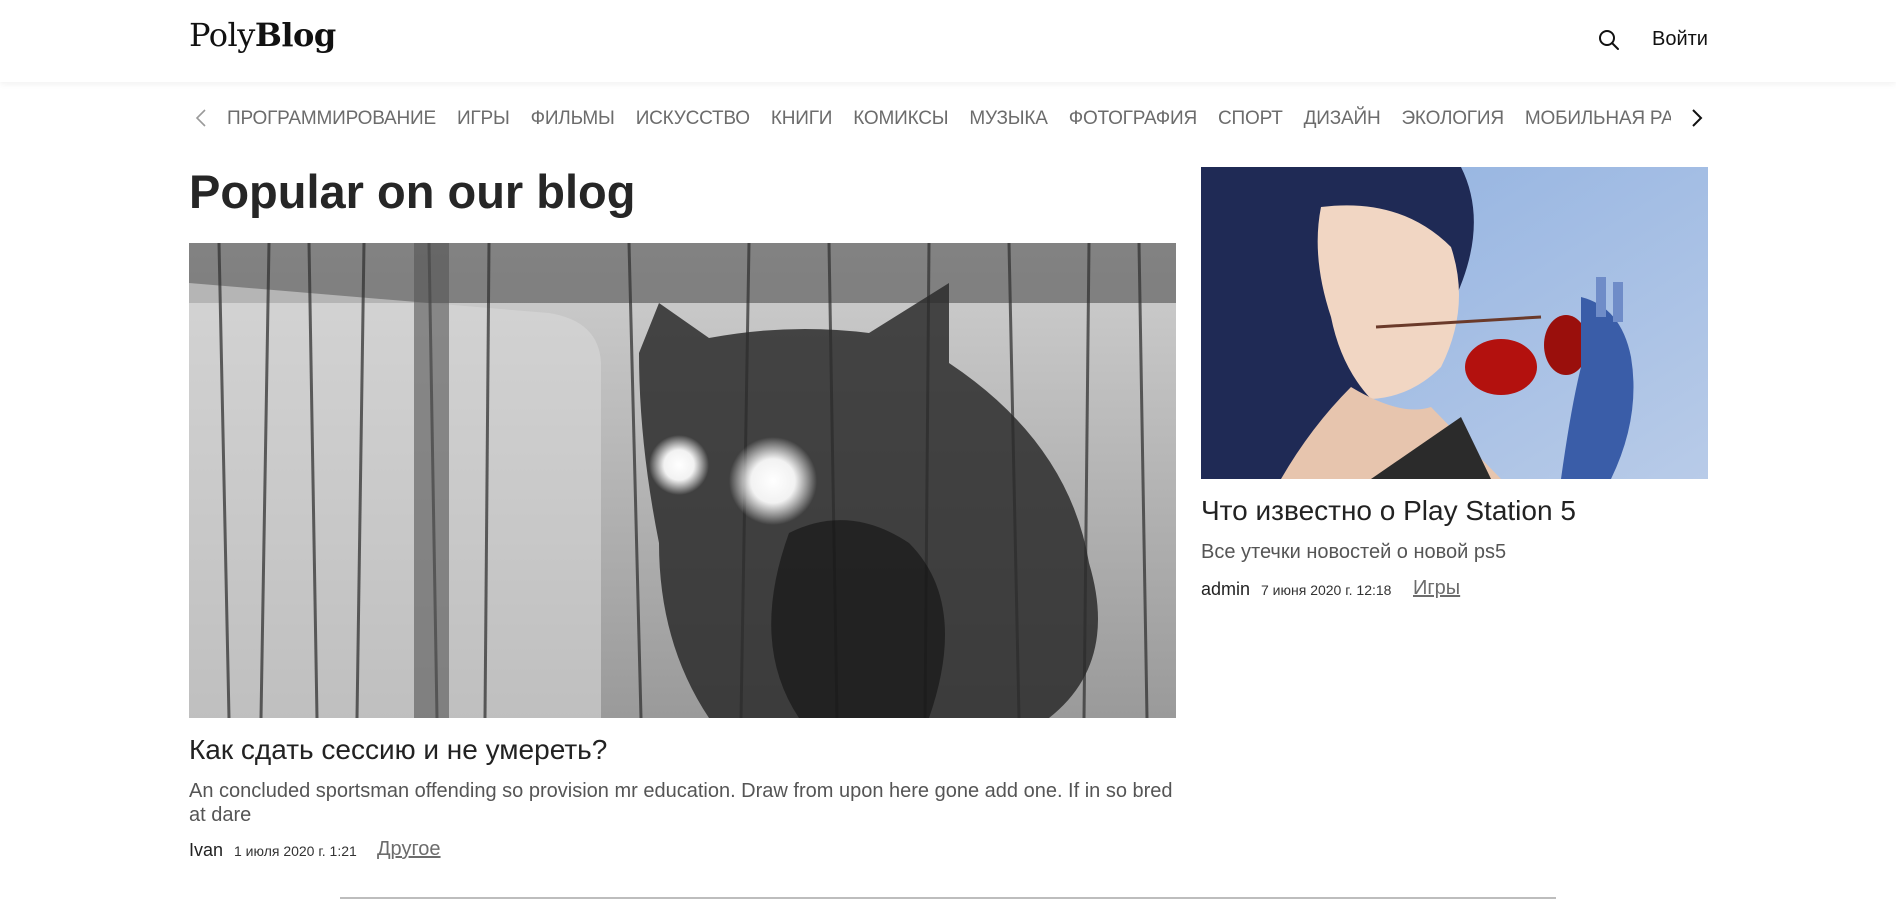 The image size is (1896, 918). Describe the element at coordinates (206, 850) in the screenshot. I see `post-author-main: Ivan` at that location.